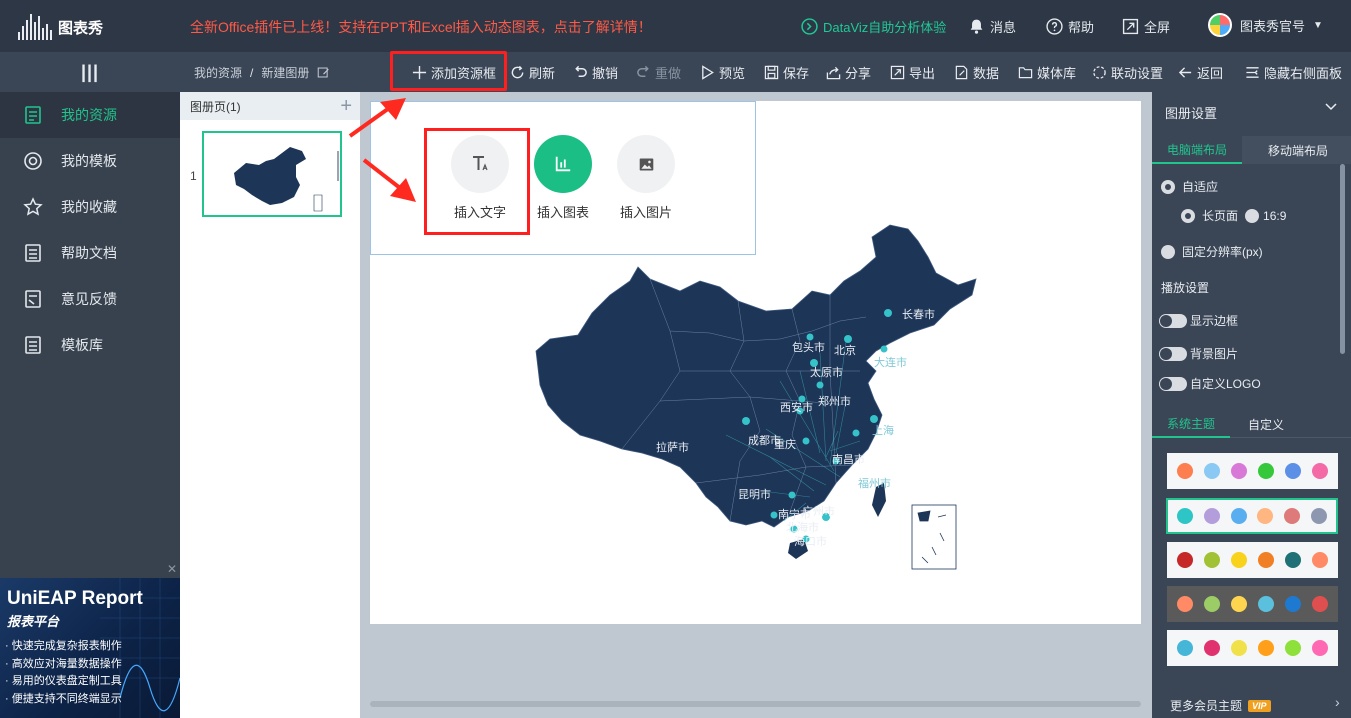  I want to click on data-button: 数据, so click(976, 72).